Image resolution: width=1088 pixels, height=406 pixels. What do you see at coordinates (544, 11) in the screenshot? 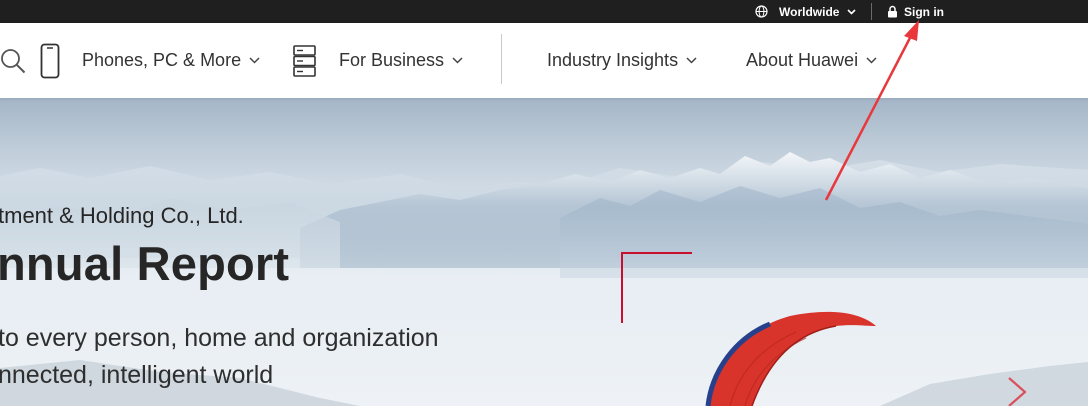
I see `top-utility-bar: Worldwide Sign in` at bounding box center [544, 11].